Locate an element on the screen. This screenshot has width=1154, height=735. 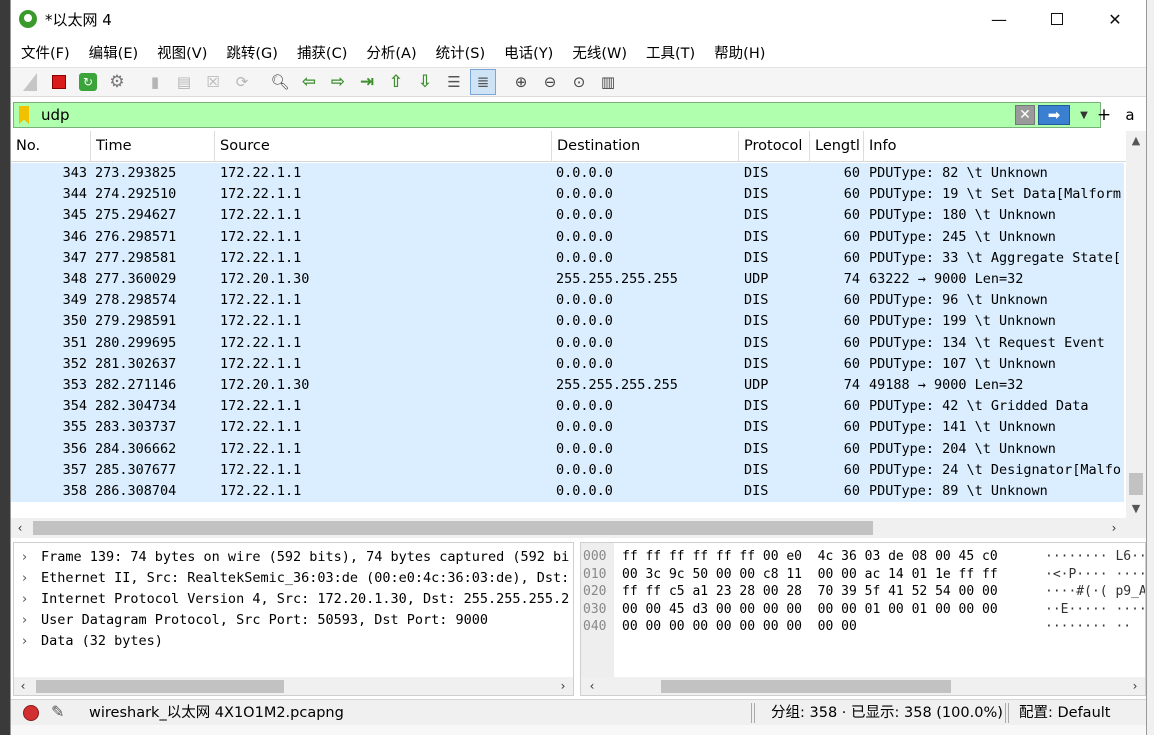
stop-capture-button is located at coordinates (59, 82).